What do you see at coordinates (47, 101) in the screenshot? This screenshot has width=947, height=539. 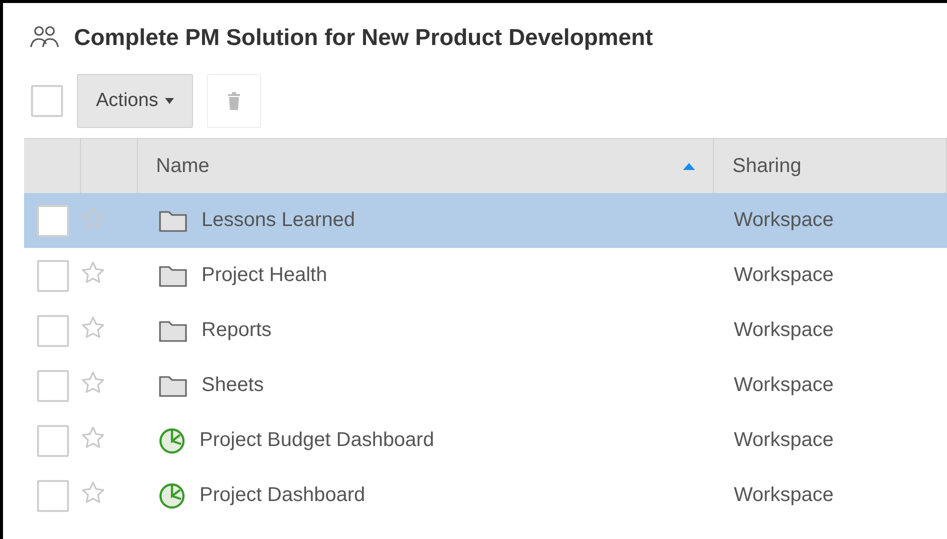 I see `select-all-checkbox` at bounding box center [47, 101].